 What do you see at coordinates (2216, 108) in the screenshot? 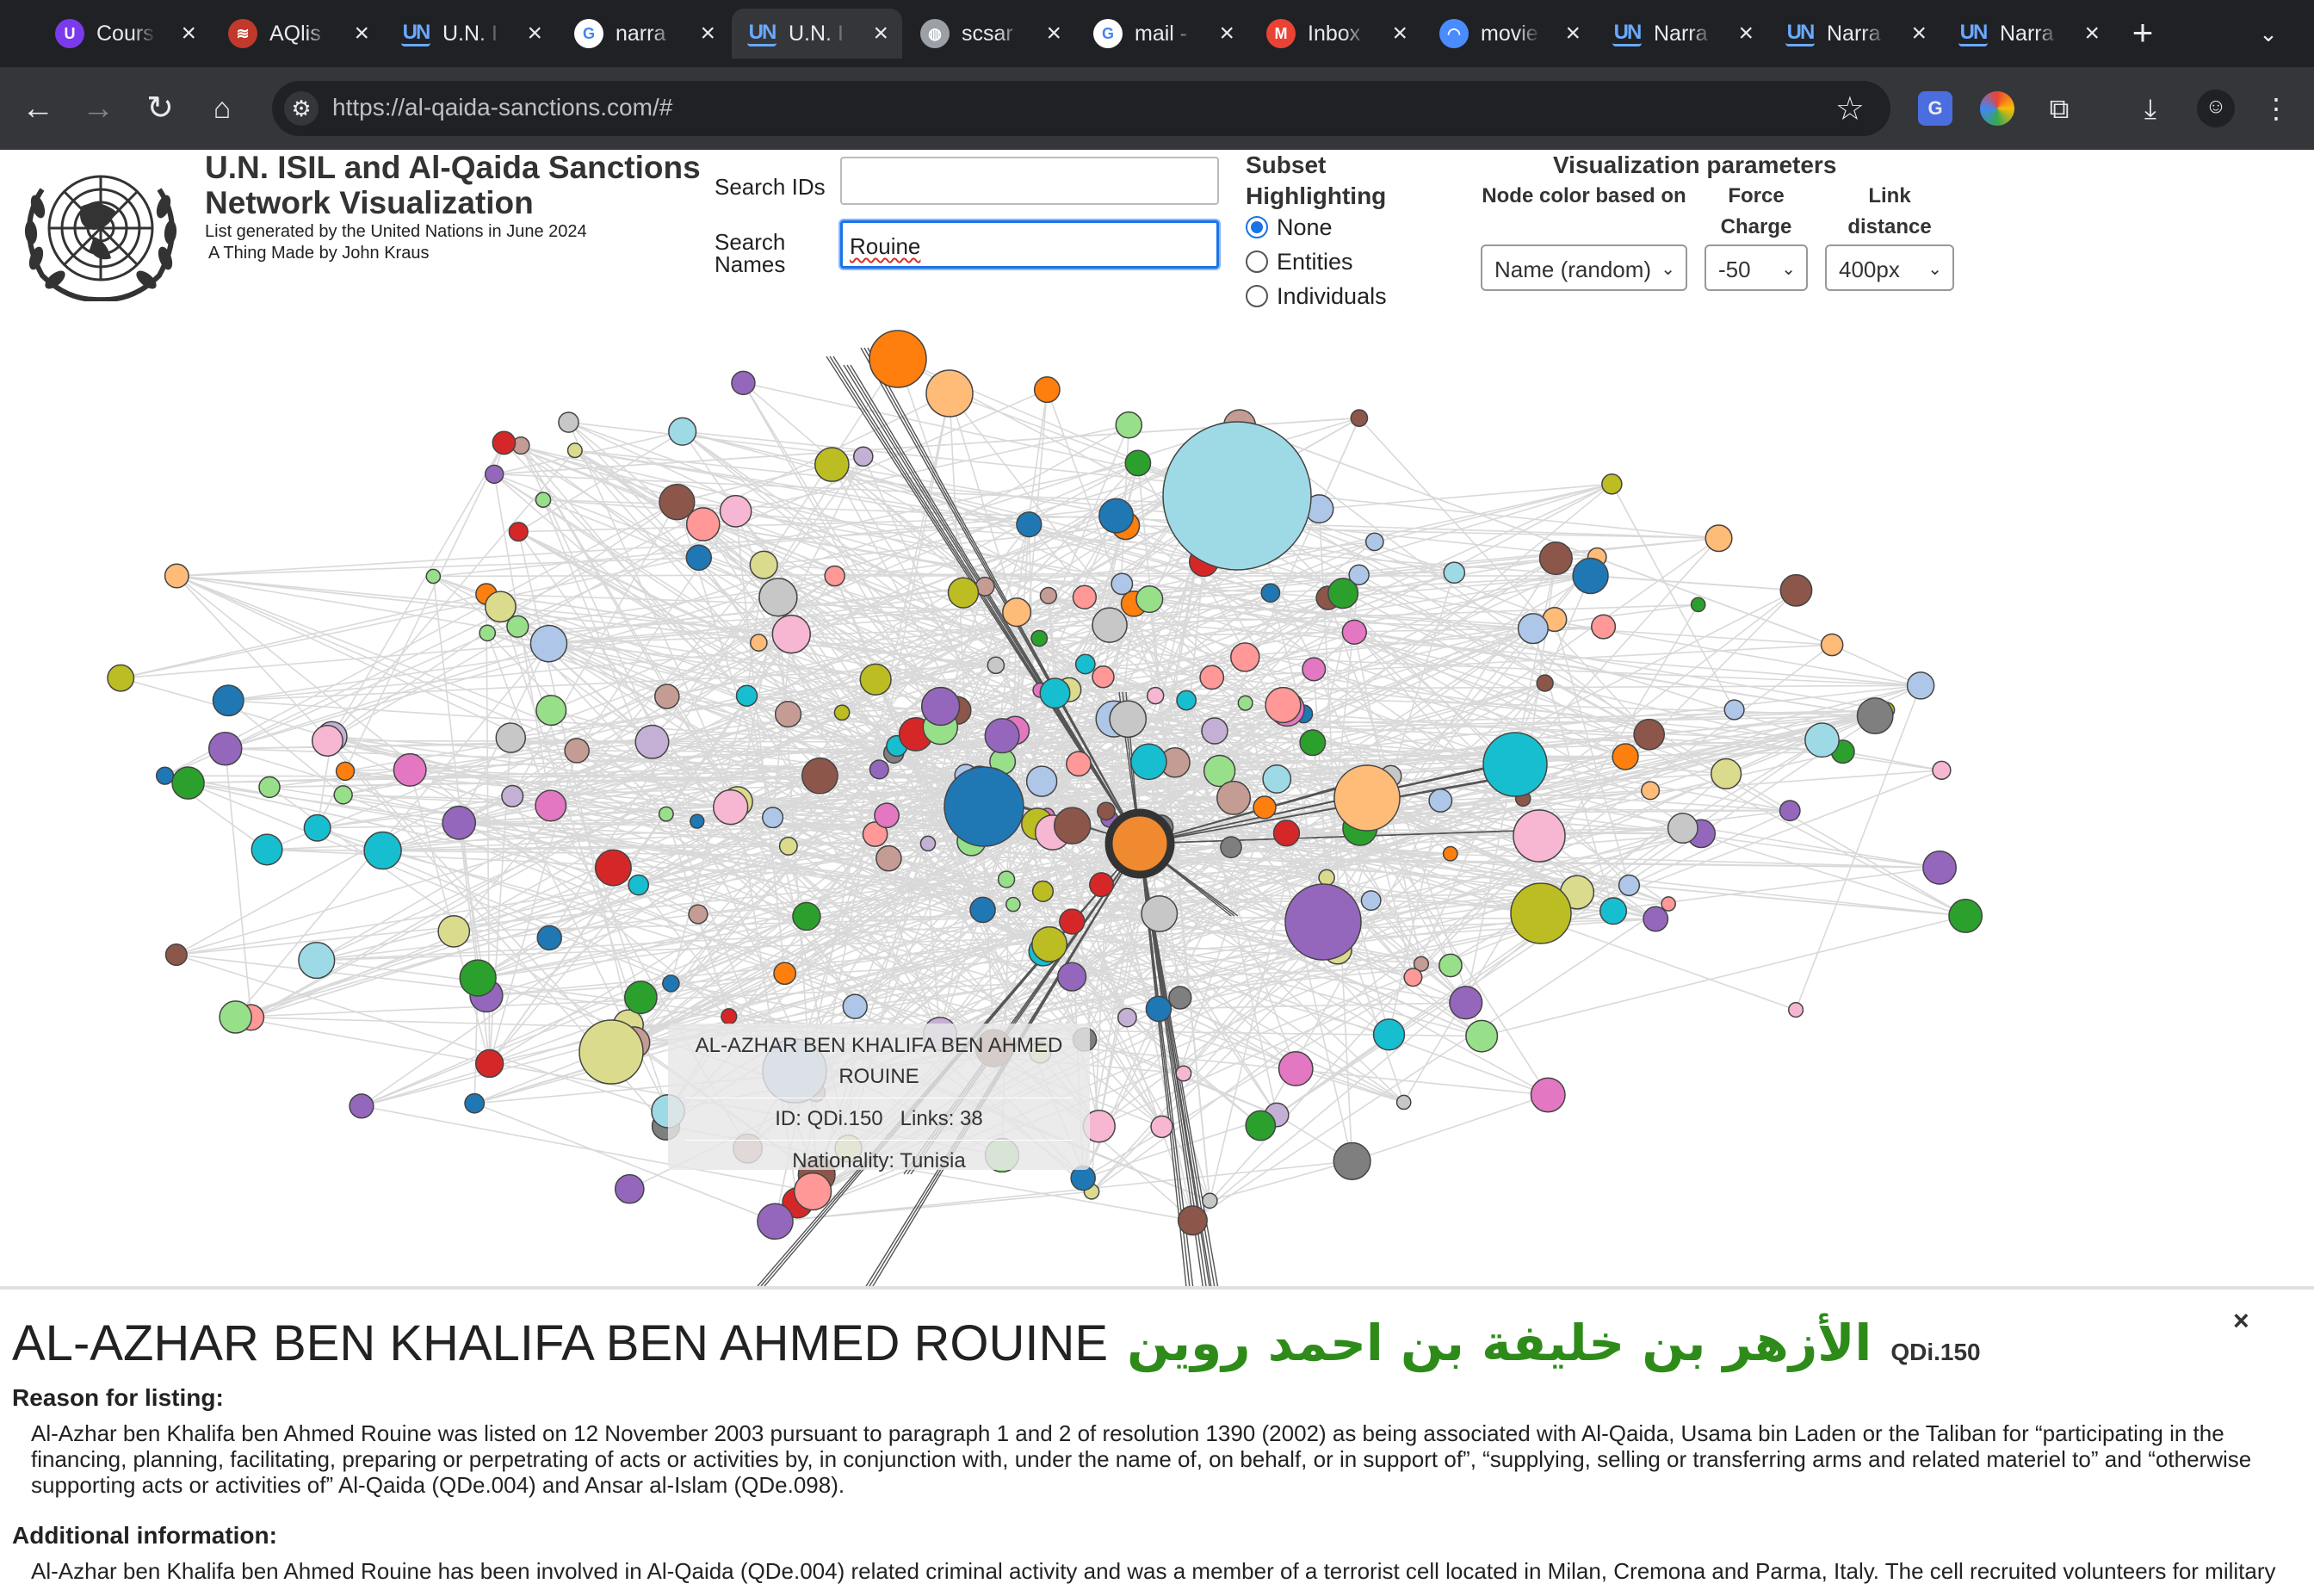
I see `profile-avatar-icon: ☺` at bounding box center [2216, 108].